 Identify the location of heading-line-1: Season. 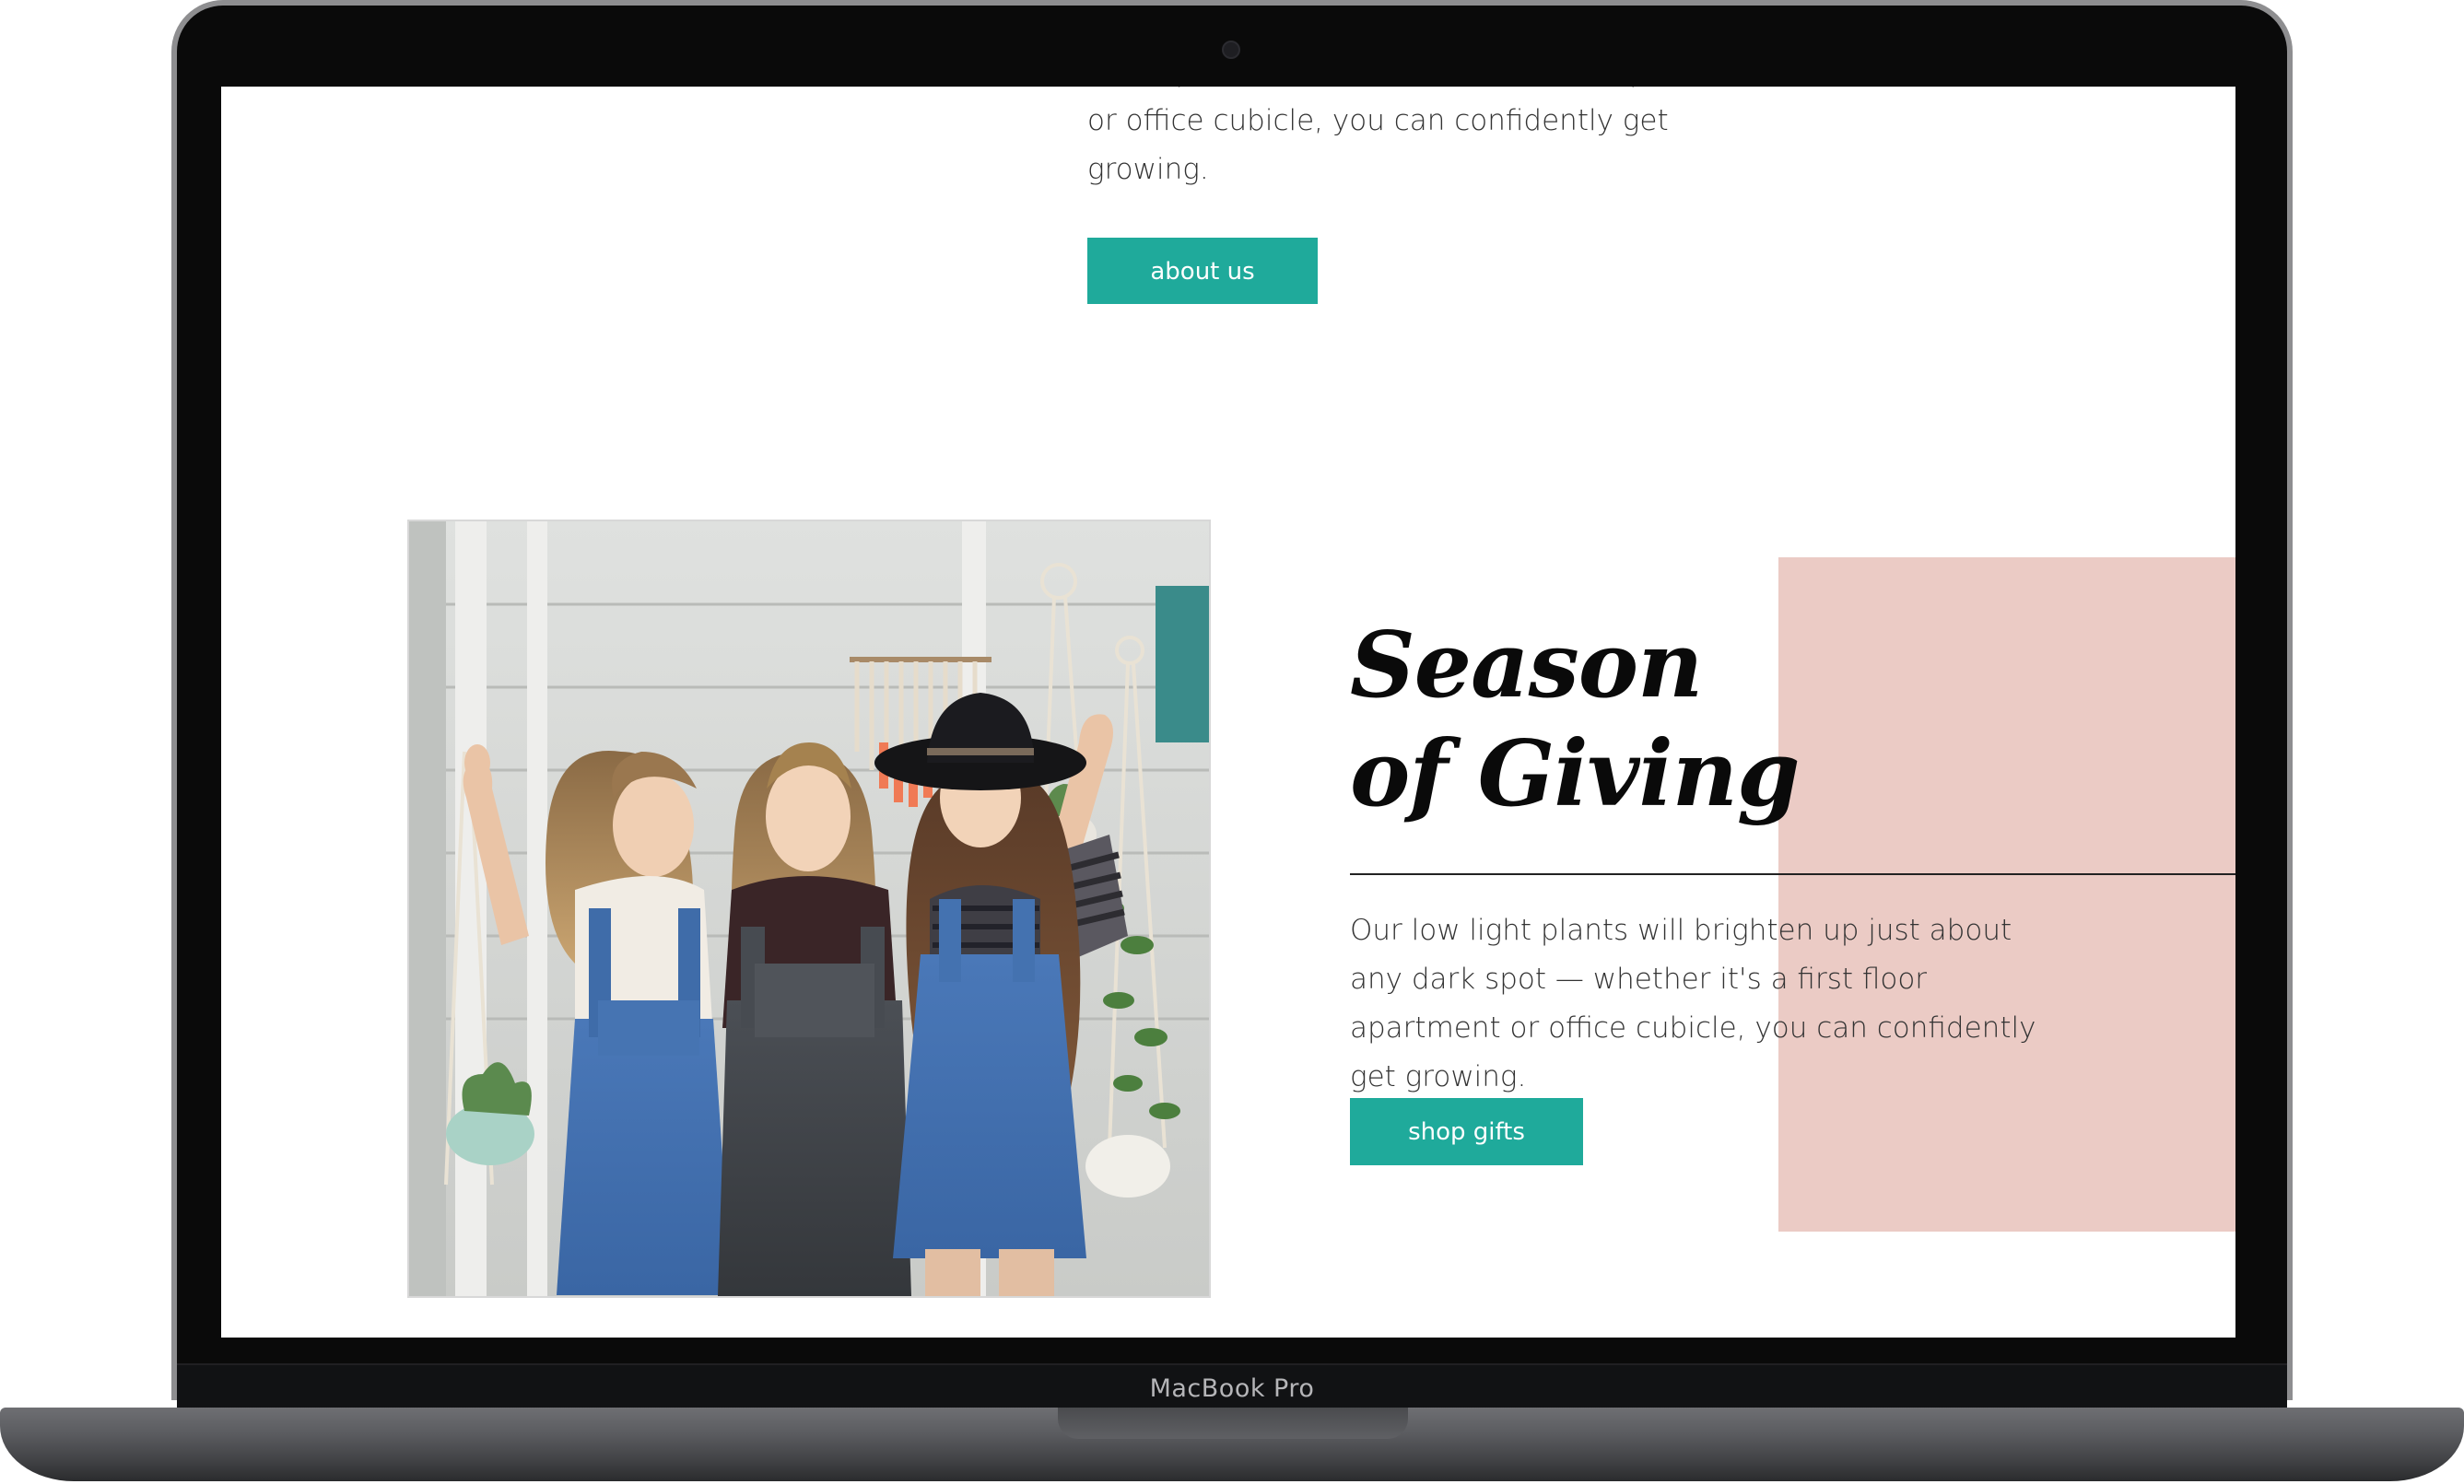
(1526, 666).